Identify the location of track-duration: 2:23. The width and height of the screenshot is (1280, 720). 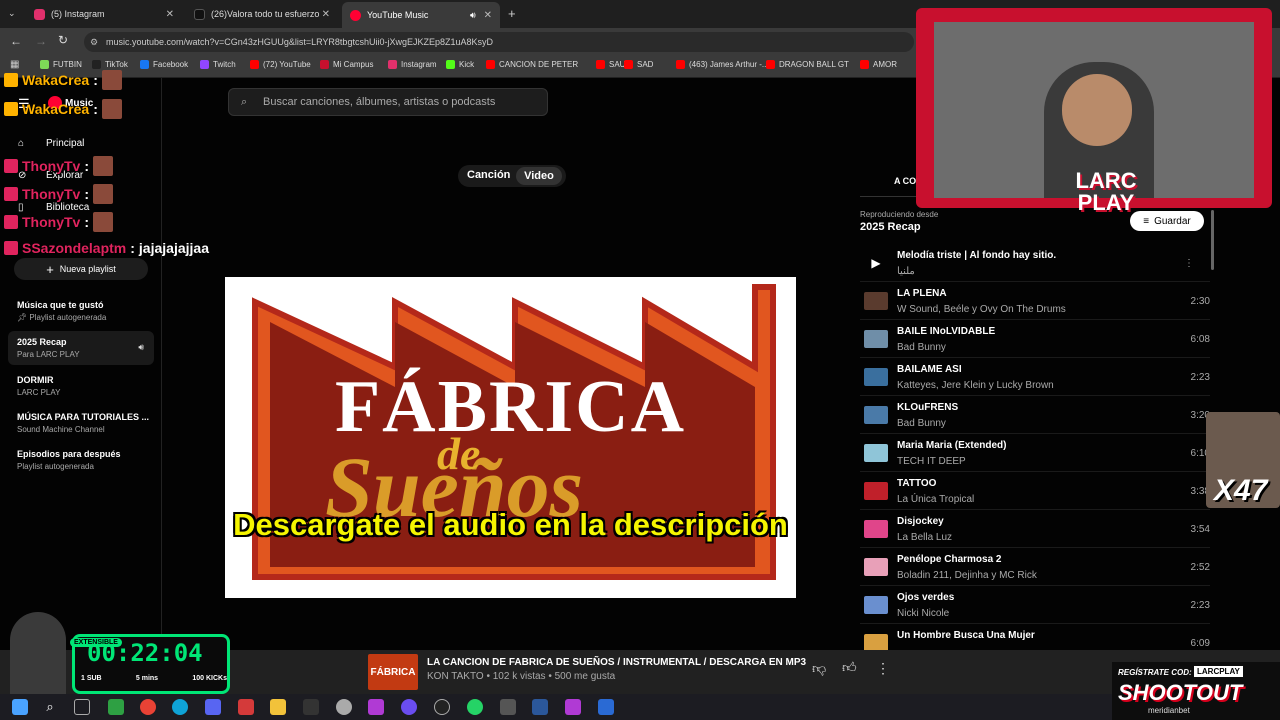
(1200, 605).